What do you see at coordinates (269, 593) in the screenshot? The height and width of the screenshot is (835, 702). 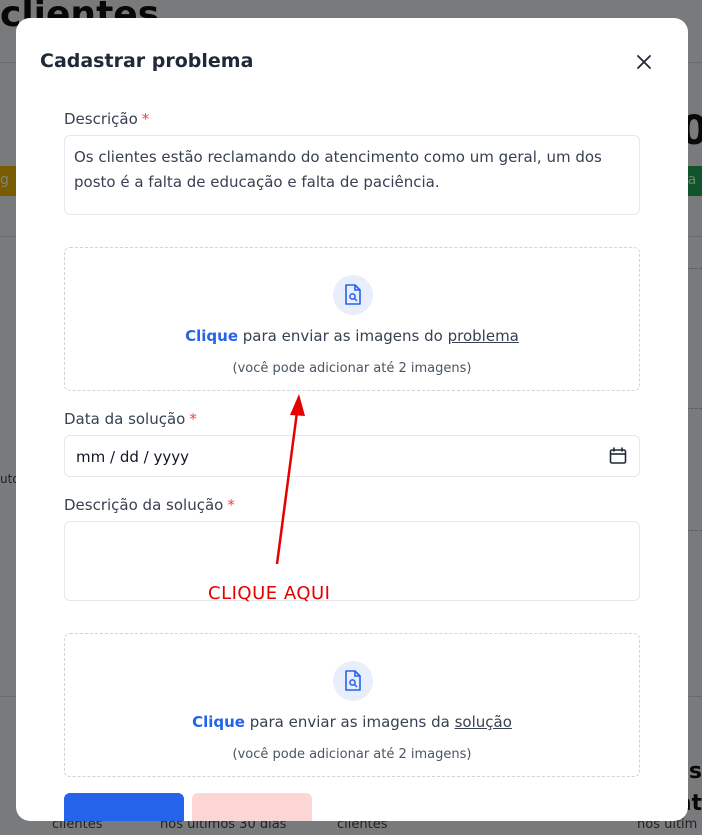 I see `annotation-label: CLIQUE AQUI` at bounding box center [269, 593].